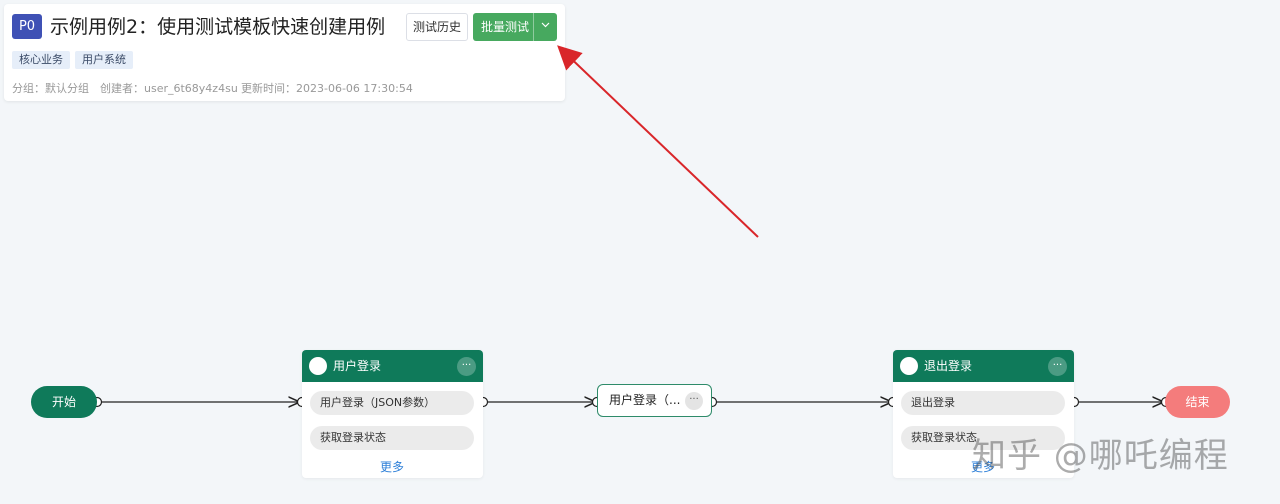 The image size is (1280, 504). Describe the element at coordinates (392, 366) in the screenshot. I see `node-header: 用户登录 ···` at that location.